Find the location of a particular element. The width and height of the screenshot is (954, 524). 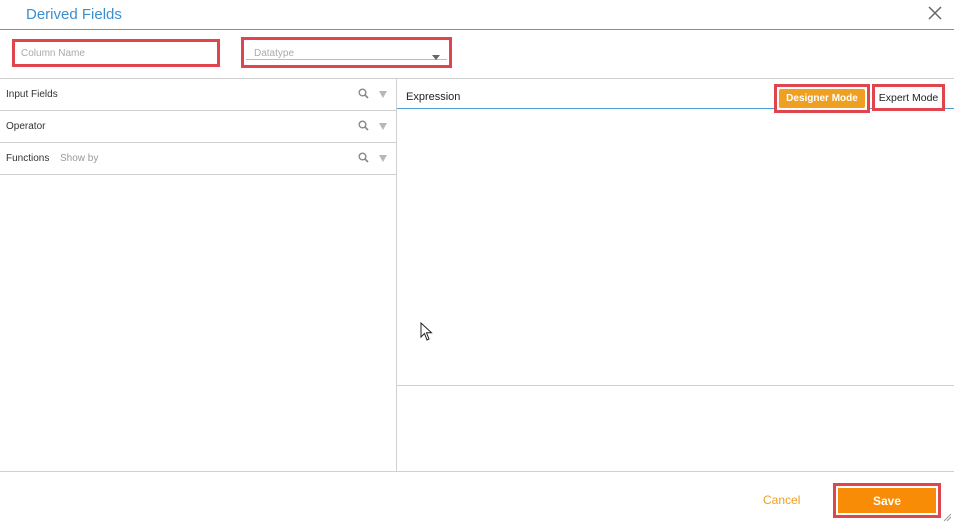

save-button: Save is located at coordinates (887, 500).